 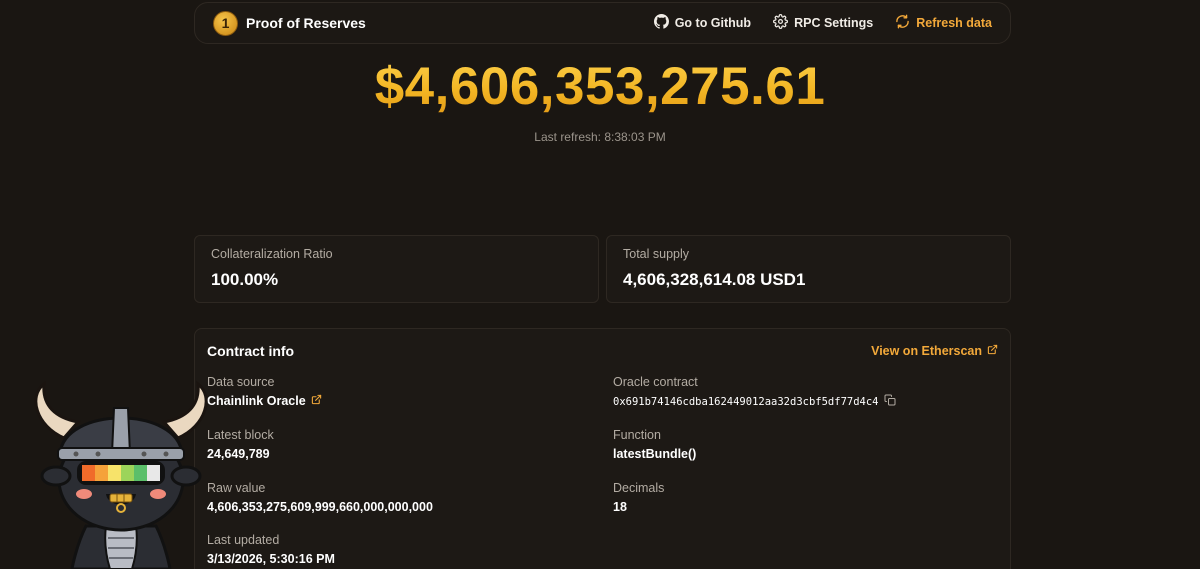 What do you see at coordinates (238, 454) in the screenshot?
I see `latest-block-value: 24,649,789` at bounding box center [238, 454].